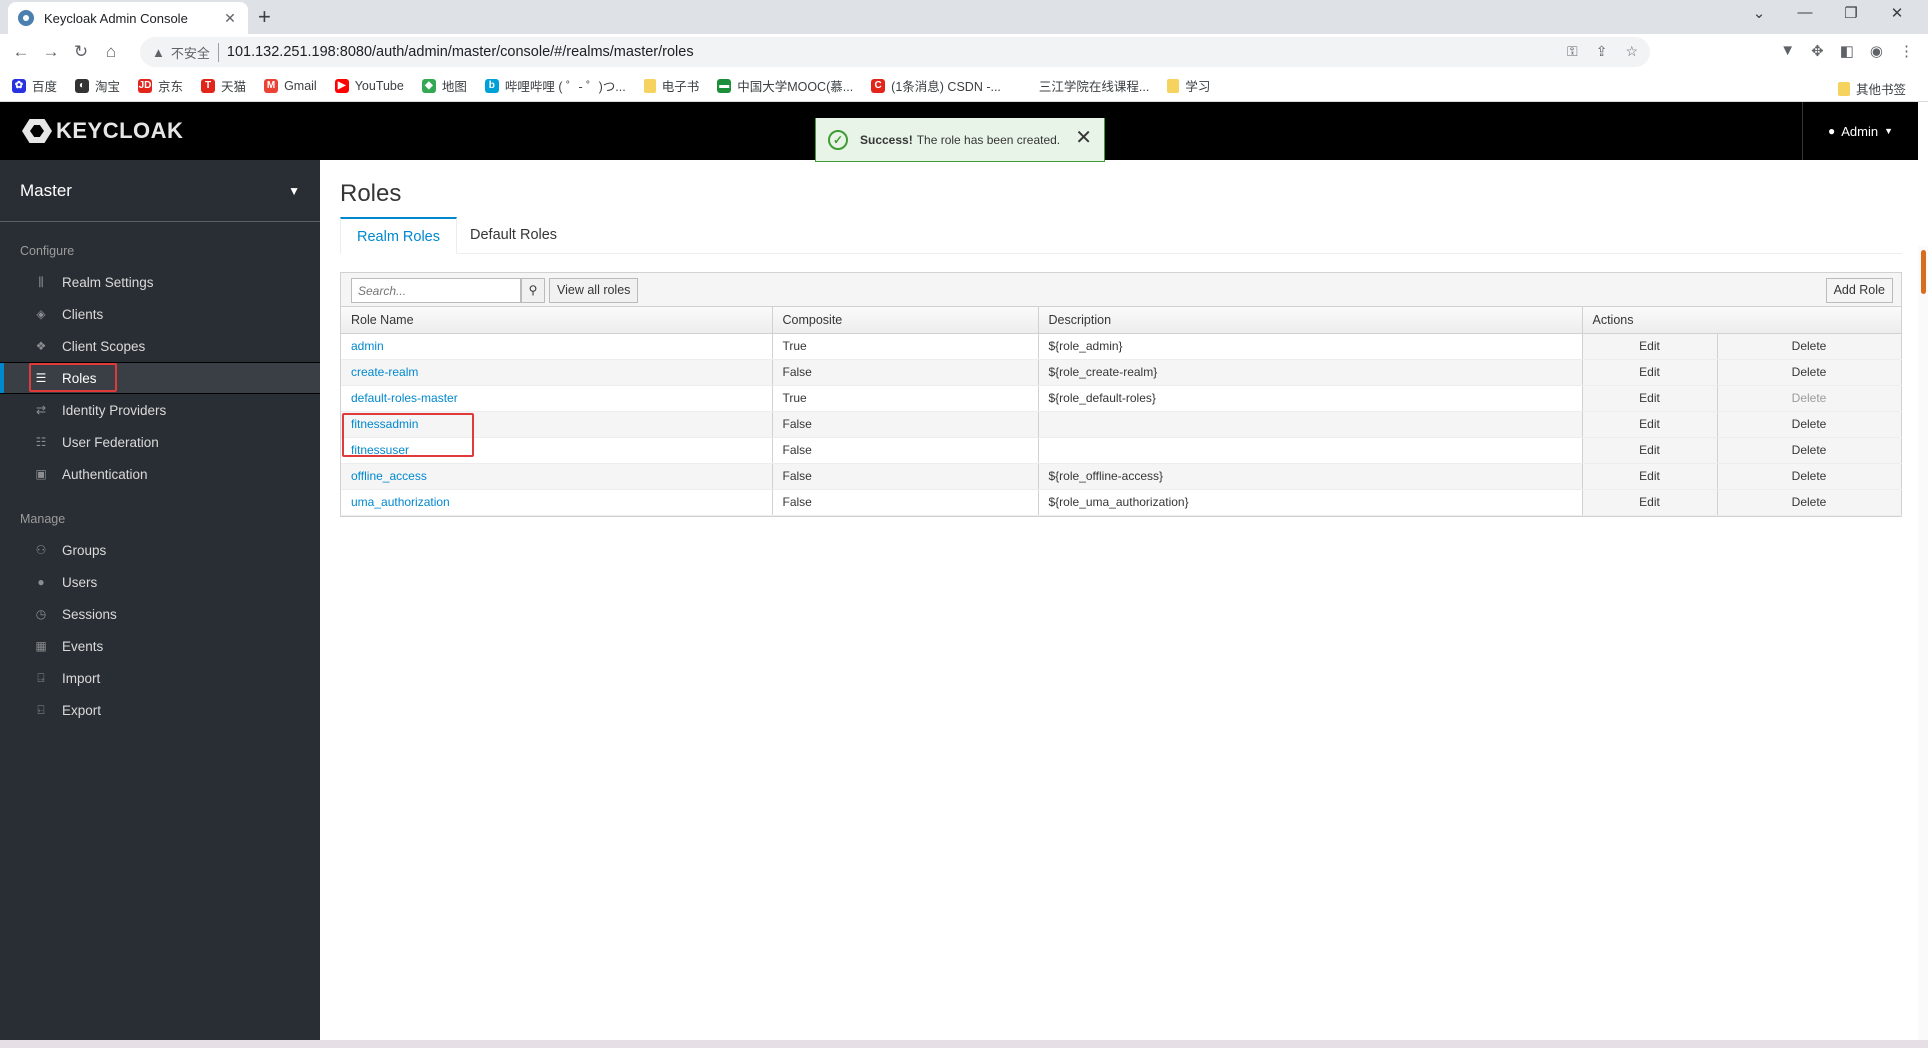 Image resolution: width=1928 pixels, height=1048 pixels. Describe the element at coordinates (160, 442) in the screenshot. I see `sidebar-item-user-federation: ☷ User Federation` at that location.